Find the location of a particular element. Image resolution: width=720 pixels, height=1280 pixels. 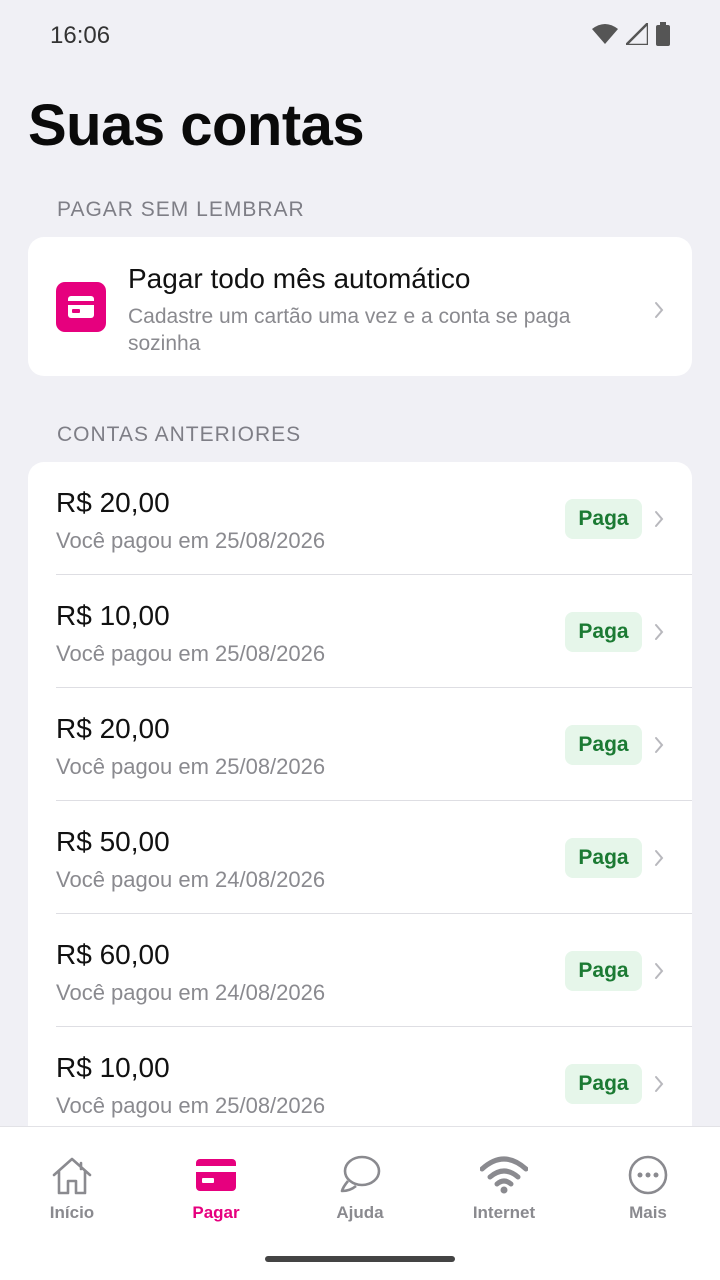

section-label-autopay: PAGAR SEM LEMBRAR is located at coordinates (181, 209).